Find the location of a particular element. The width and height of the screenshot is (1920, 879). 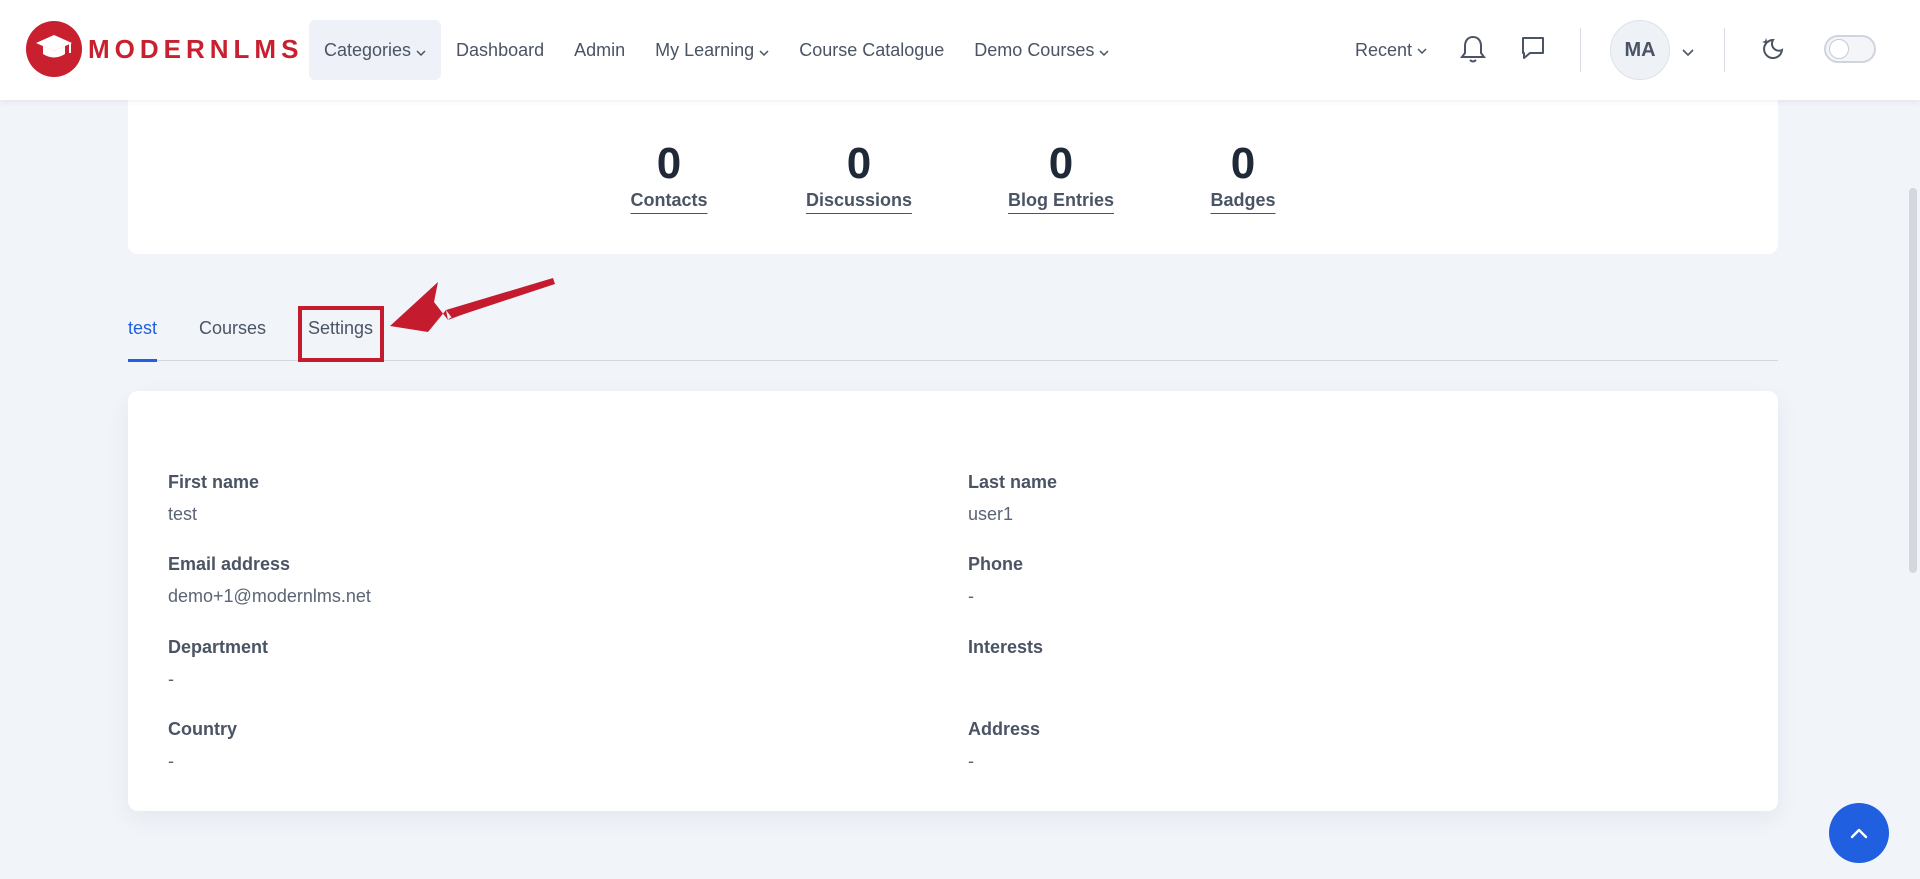

field-label: Department is located at coordinates (218, 647).